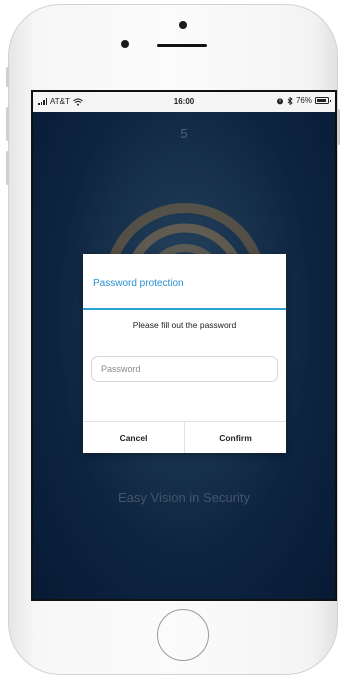 Image resolution: width=345 pixels, height=679 pixels. Describe the element at coordinates (184, 325) in the screenshot. I see `dialog-message: Please fill out the password` at that location.